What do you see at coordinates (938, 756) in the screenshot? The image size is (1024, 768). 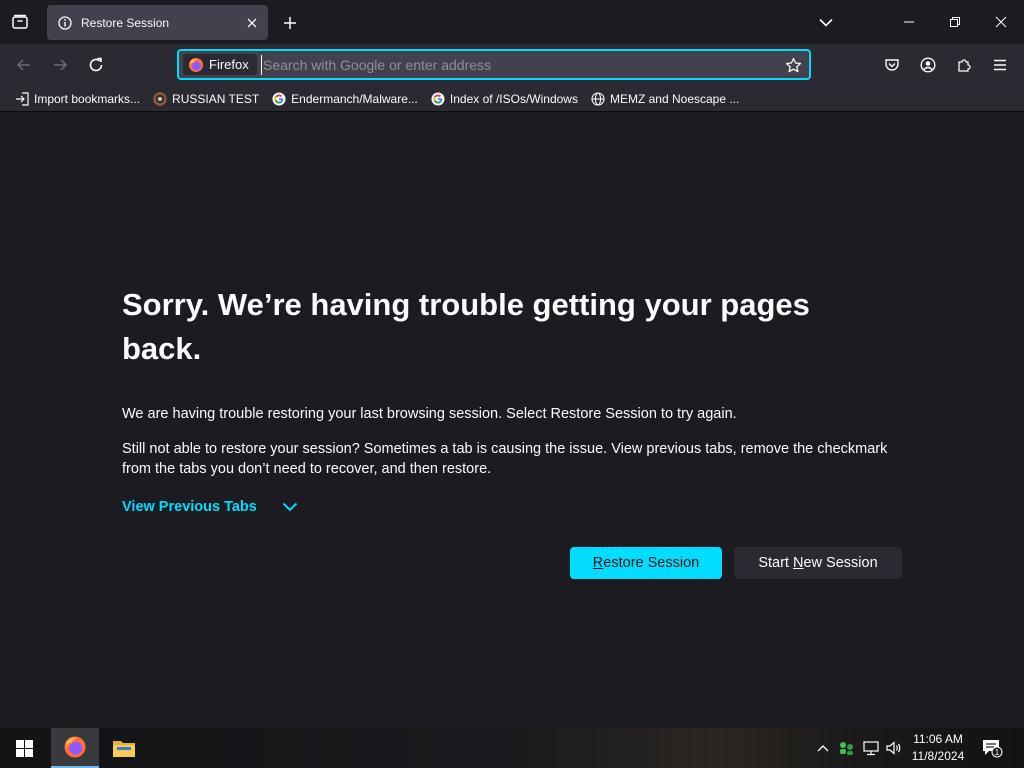 I see `clock-date: 11/8/2024` at bounding box center [938, 756].